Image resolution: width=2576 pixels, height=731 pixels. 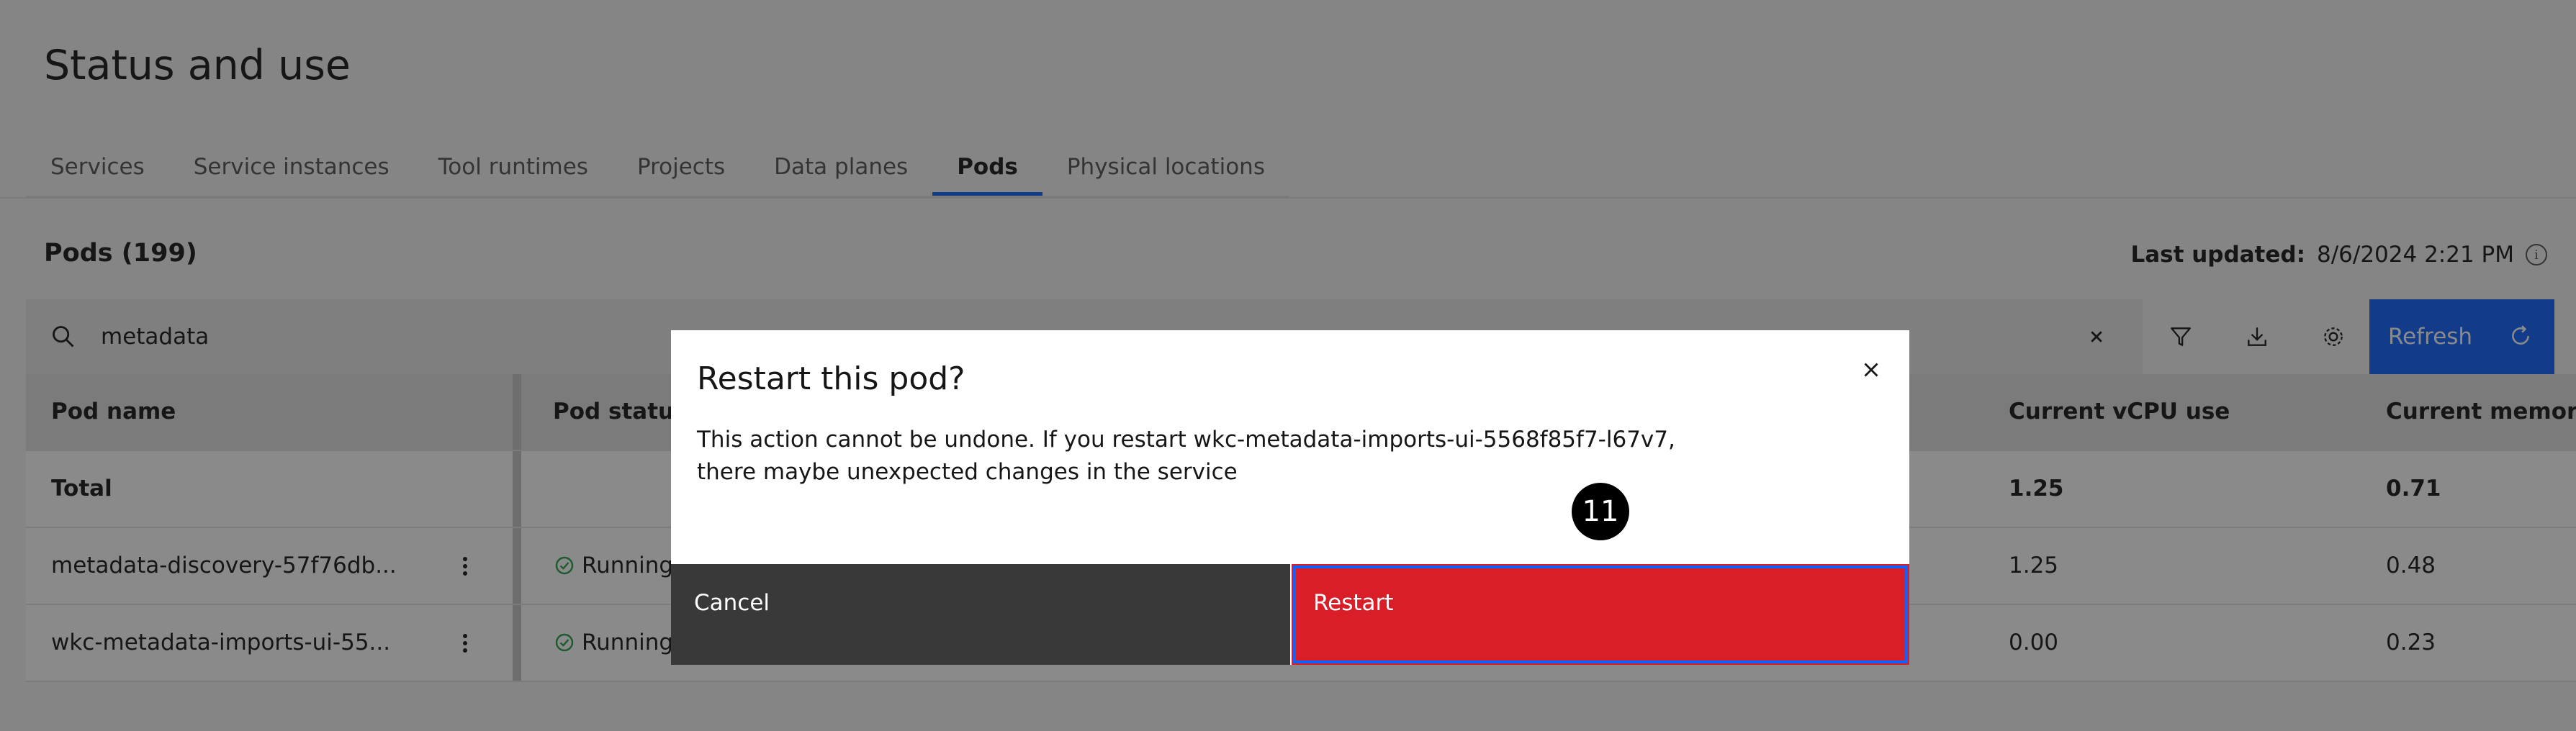 What do you see at coordinates (1600, 512) in the screenshot?
I see `step-marker: 11` at bounding box center [1600, 512].